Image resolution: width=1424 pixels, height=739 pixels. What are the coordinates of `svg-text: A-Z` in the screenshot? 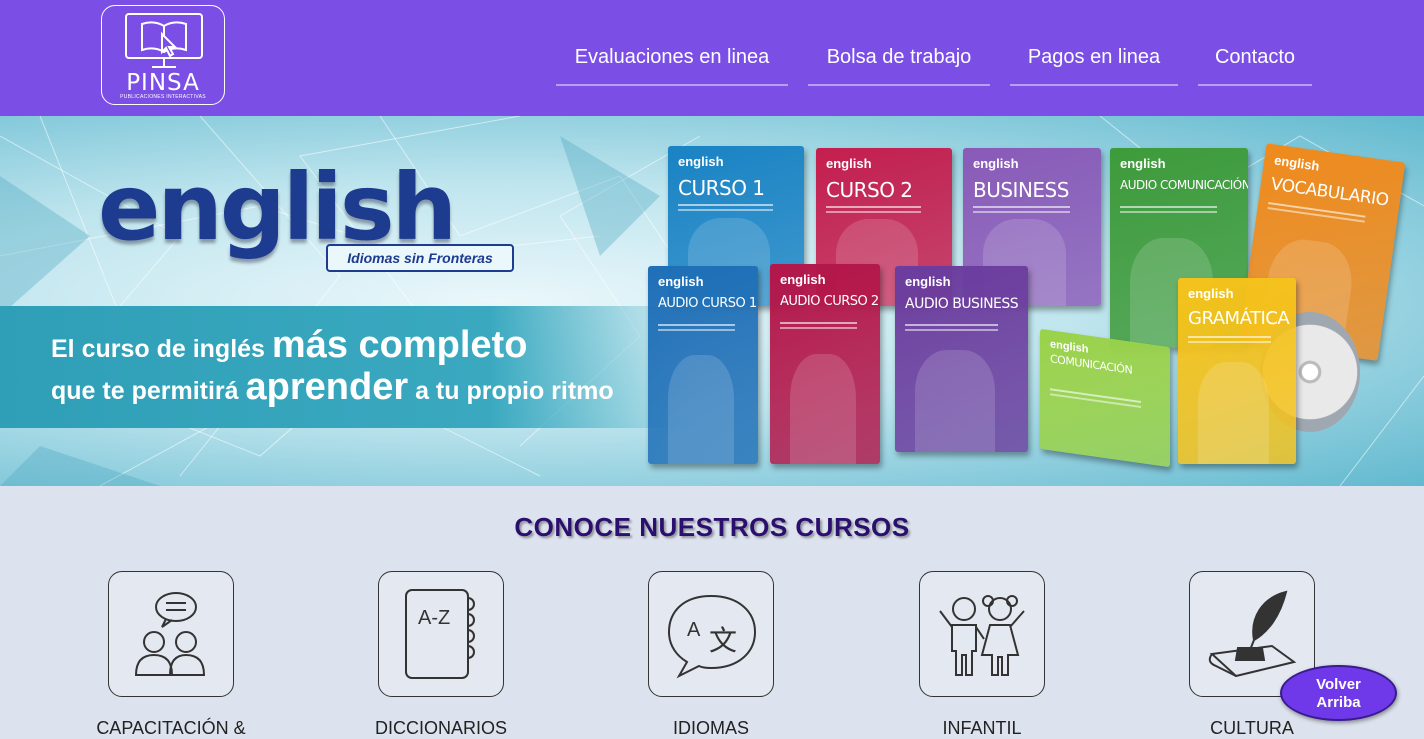 It's located at (434, 618).